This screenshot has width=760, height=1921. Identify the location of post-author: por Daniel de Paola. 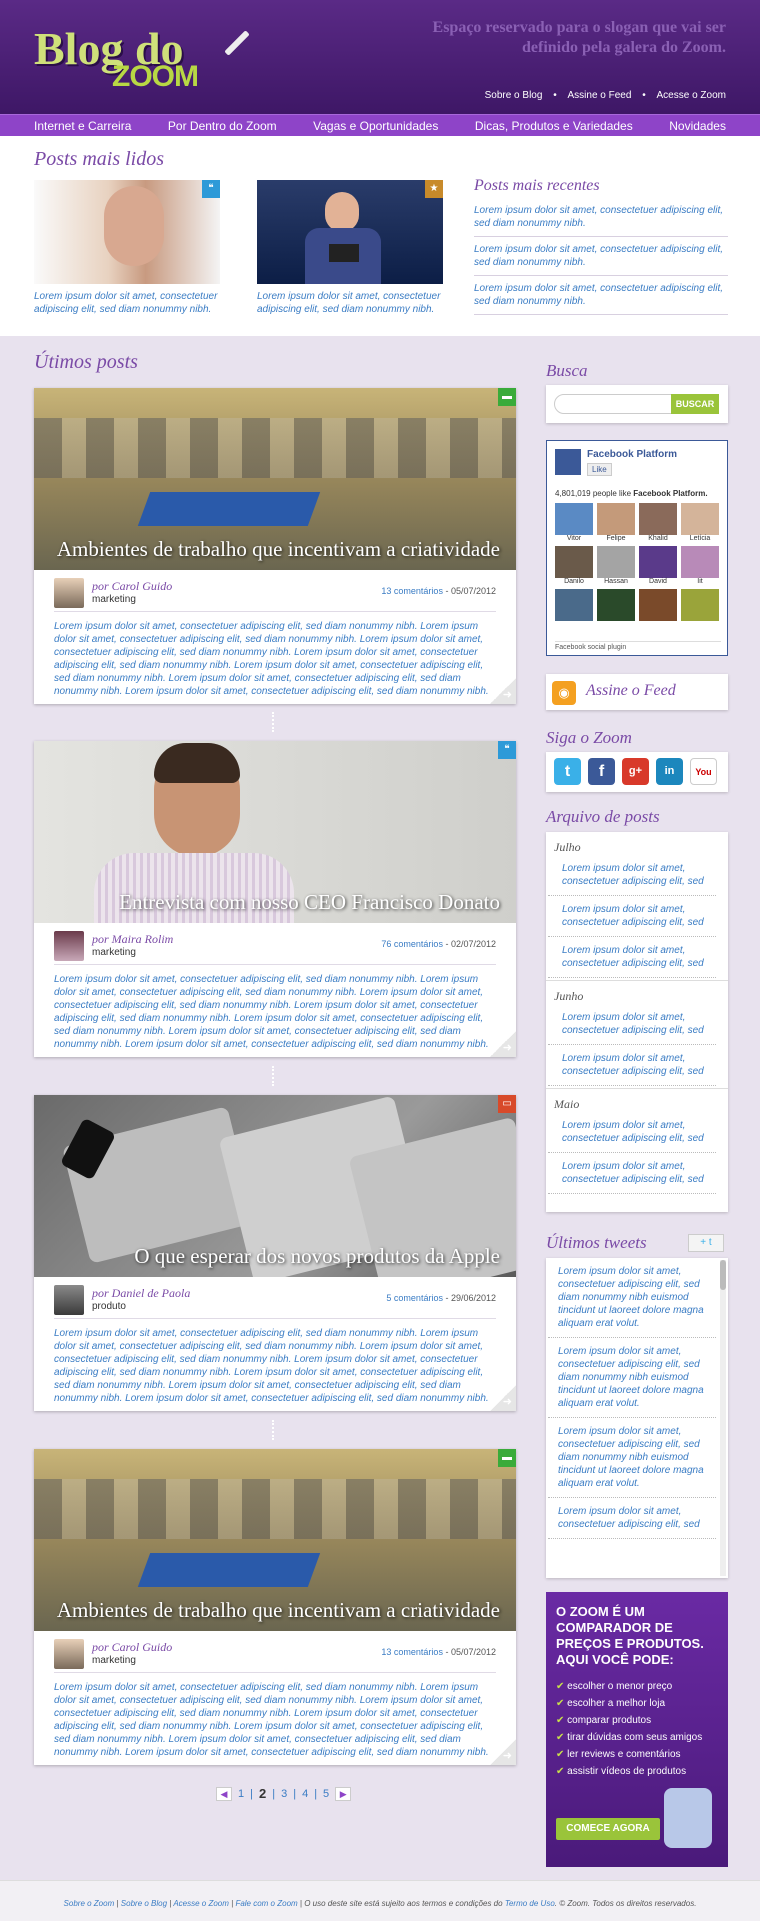
(141, 1293).